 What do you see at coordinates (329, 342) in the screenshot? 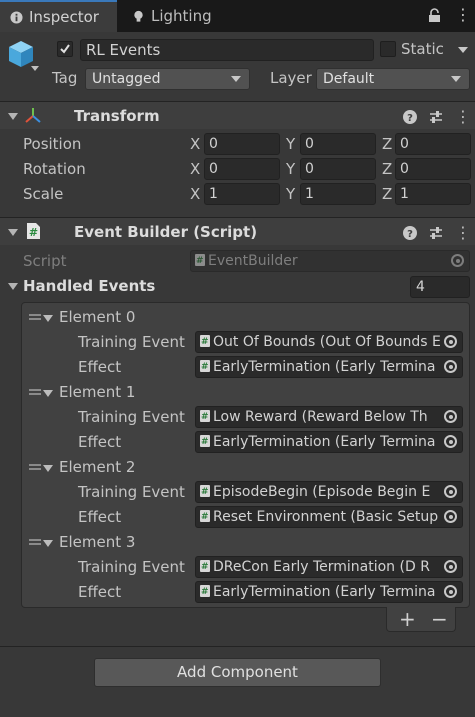
I see `training-event-field: Out Of Bounds (Out Of Bounds E` at bounding box center [329, 342].